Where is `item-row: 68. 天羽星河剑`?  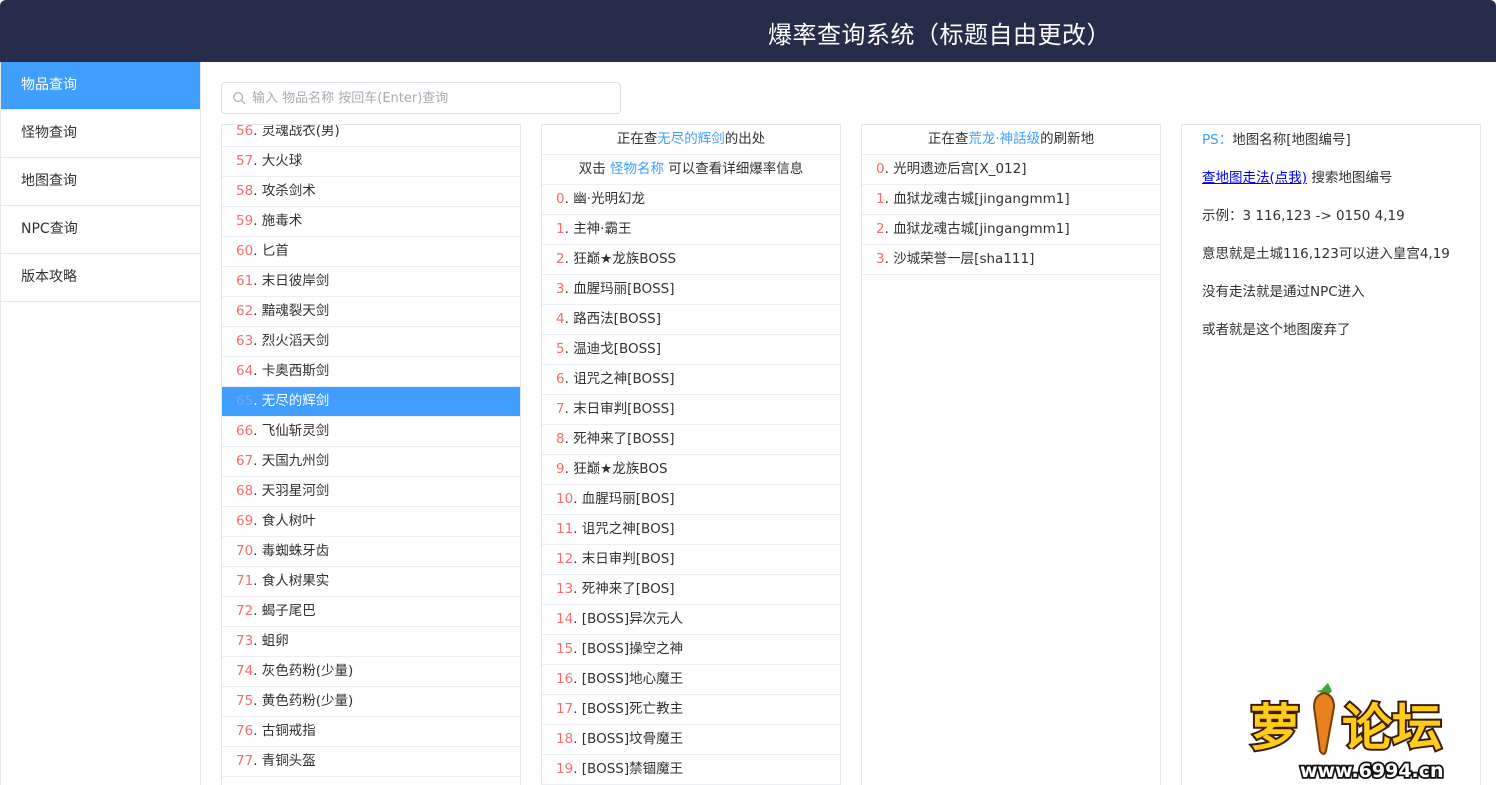 item-row: 68. 天羽星河剑 is located at coordinates (371, 492).